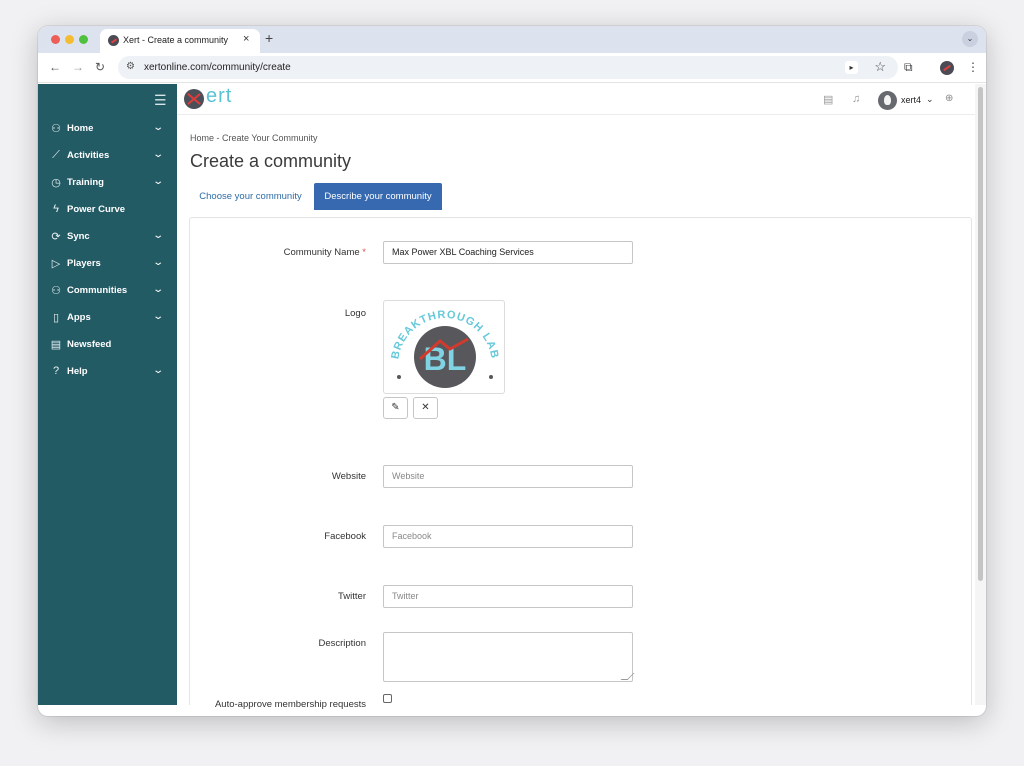 This screenshot has height=766, width=1024. Describe the element at coordinates (107, 238) in the screenshot. I see `sidebar-item-sync: ⟳ Sync ⌄` at that location.